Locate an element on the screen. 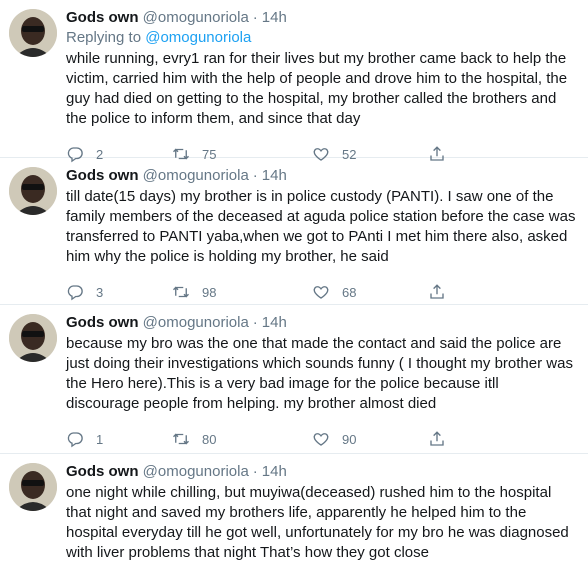  reply-button: 3 is located at coordinates (112, 292).